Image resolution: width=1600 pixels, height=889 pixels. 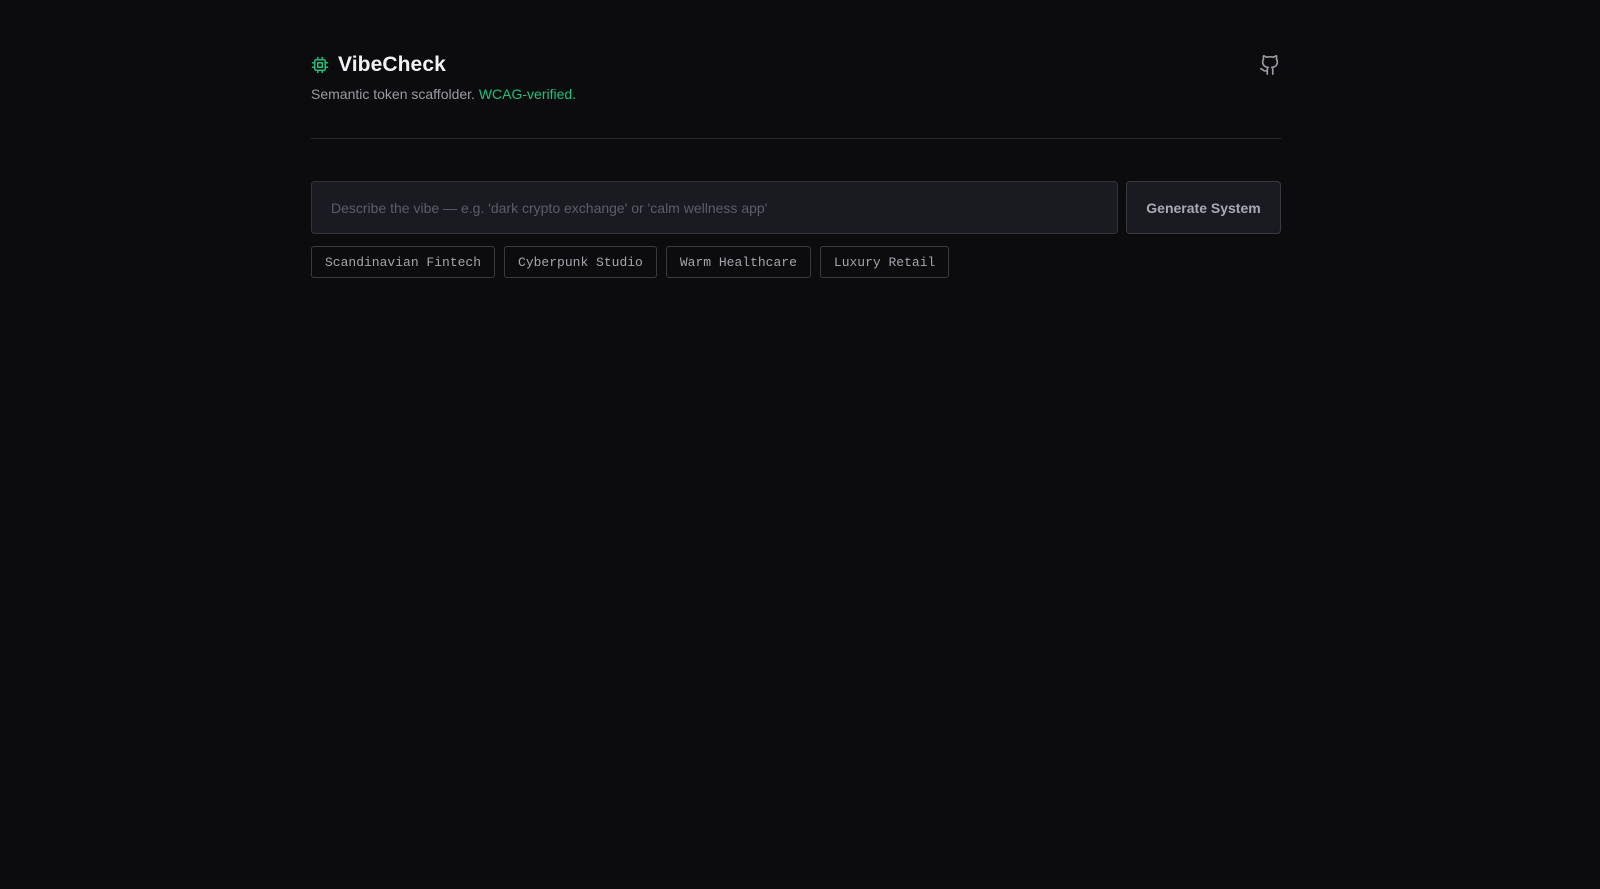 What do you see at coordinates (527, 94) in the screenshot?
I see `tagline-accent: WCAG-verified.` at bounding box center [527, 94].